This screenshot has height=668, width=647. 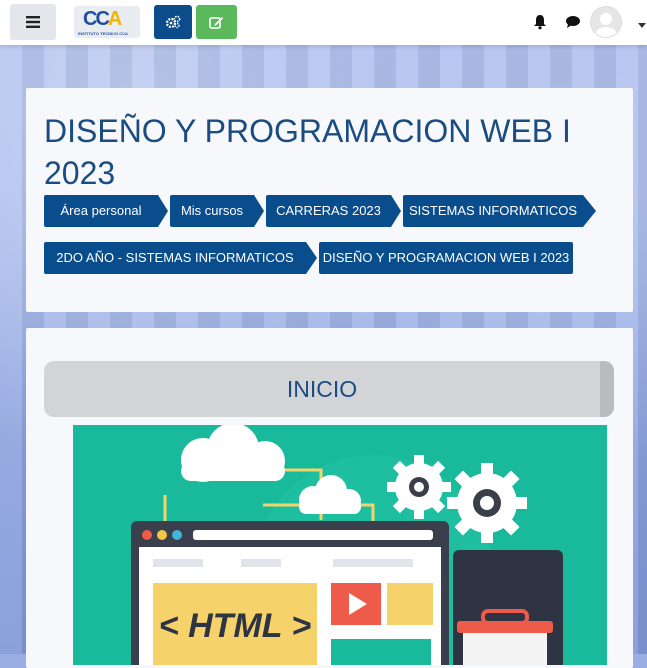 I want to click on menu-toggle-button, so click(x=33, y=22).